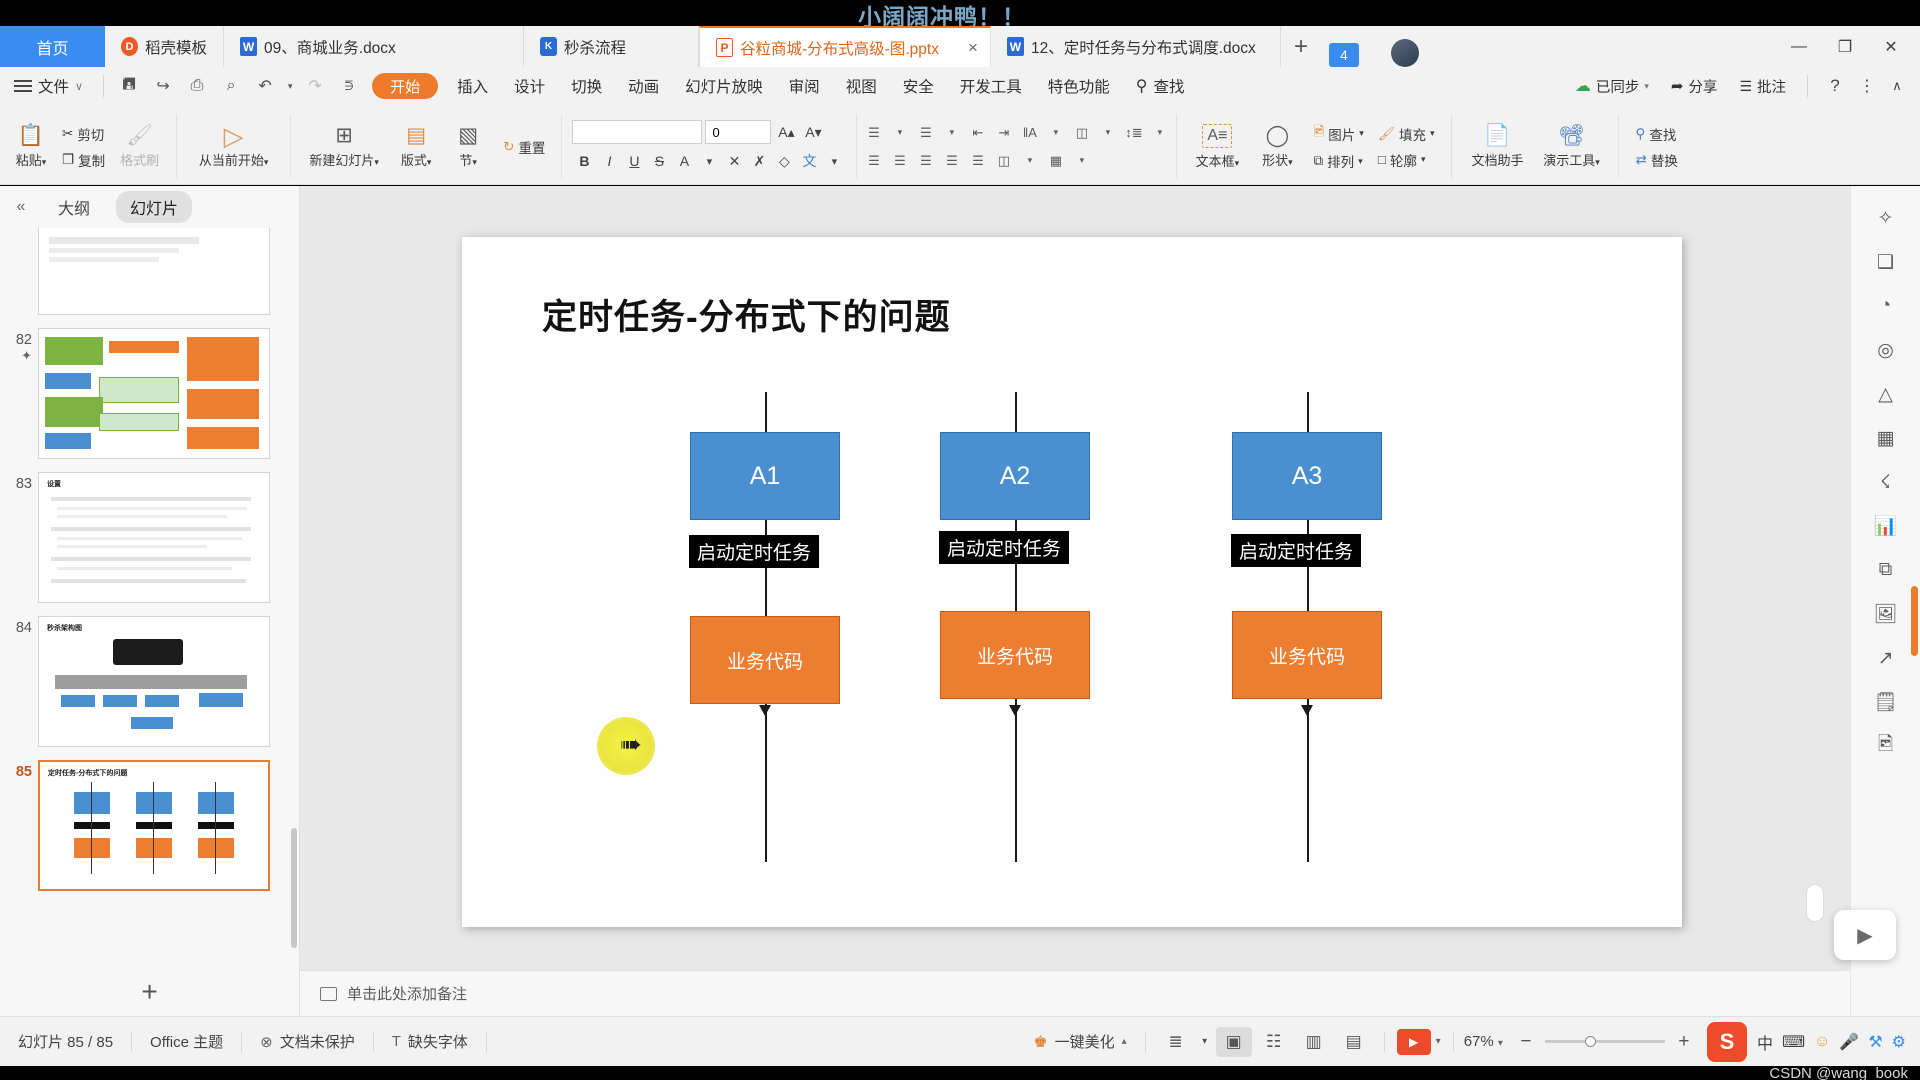  What do you see at coordinates (1765, 1042) in the screenshot?
I see `ime-icon: 中` at bounding box center [1765, 1042].